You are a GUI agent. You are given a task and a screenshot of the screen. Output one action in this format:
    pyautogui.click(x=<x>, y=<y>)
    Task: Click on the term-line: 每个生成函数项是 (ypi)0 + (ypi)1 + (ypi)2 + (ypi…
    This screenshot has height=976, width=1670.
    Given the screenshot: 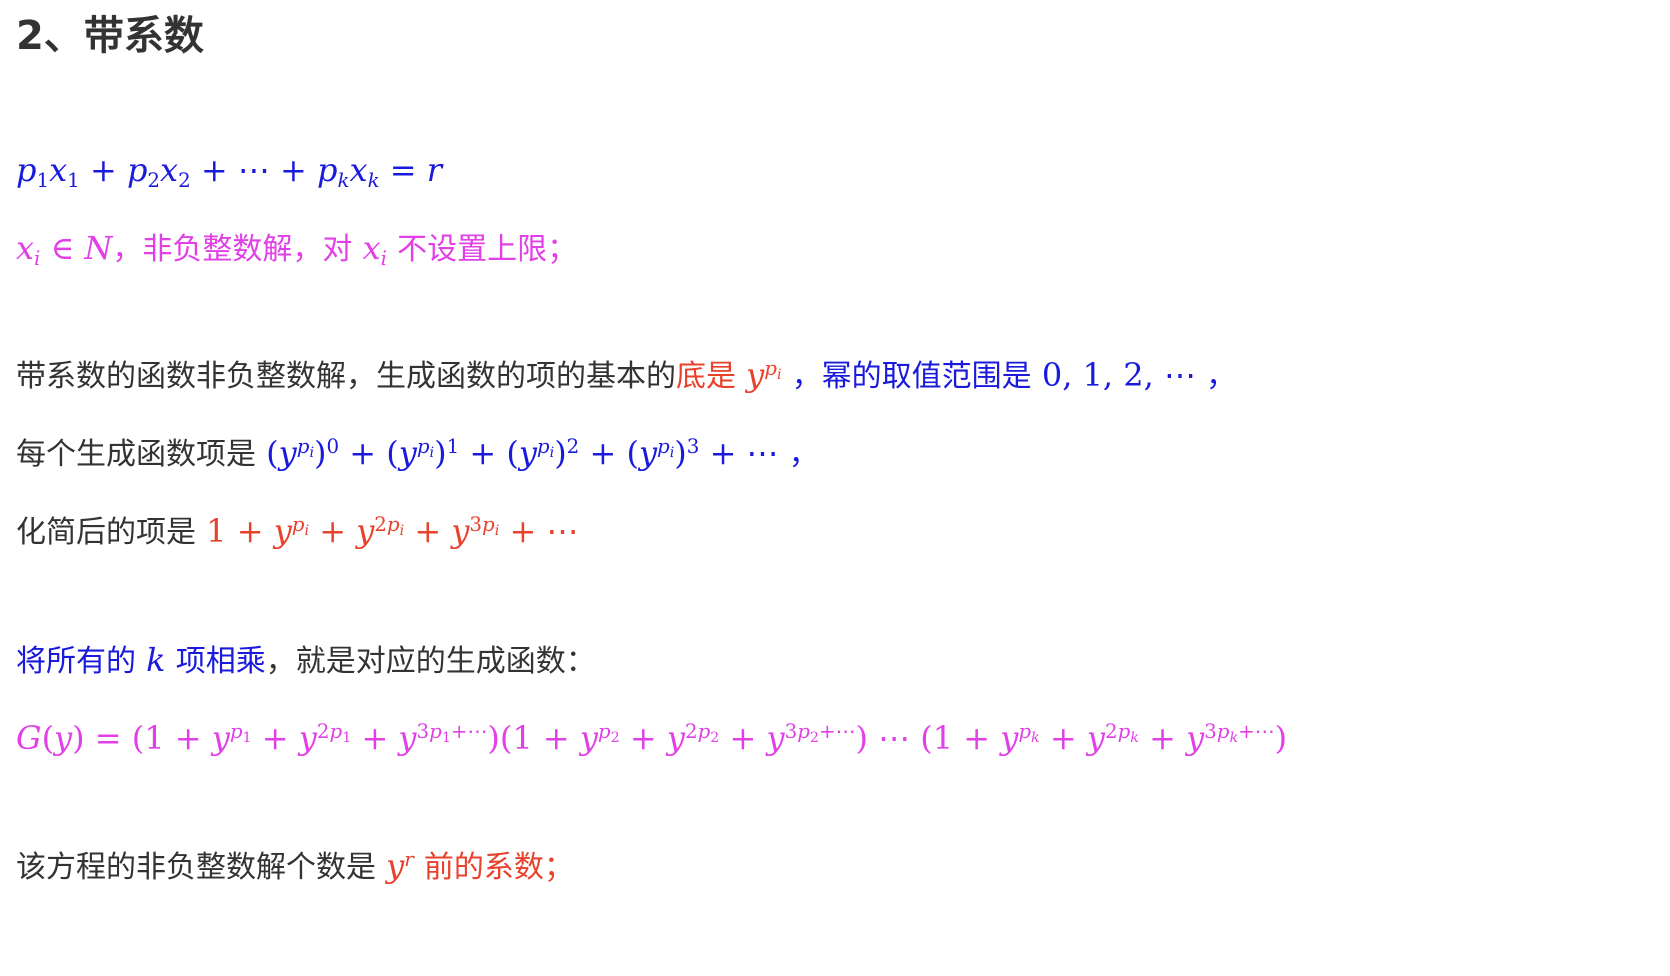 What is the action you would take?
    pyautogui.click(x=417, y=454)
    